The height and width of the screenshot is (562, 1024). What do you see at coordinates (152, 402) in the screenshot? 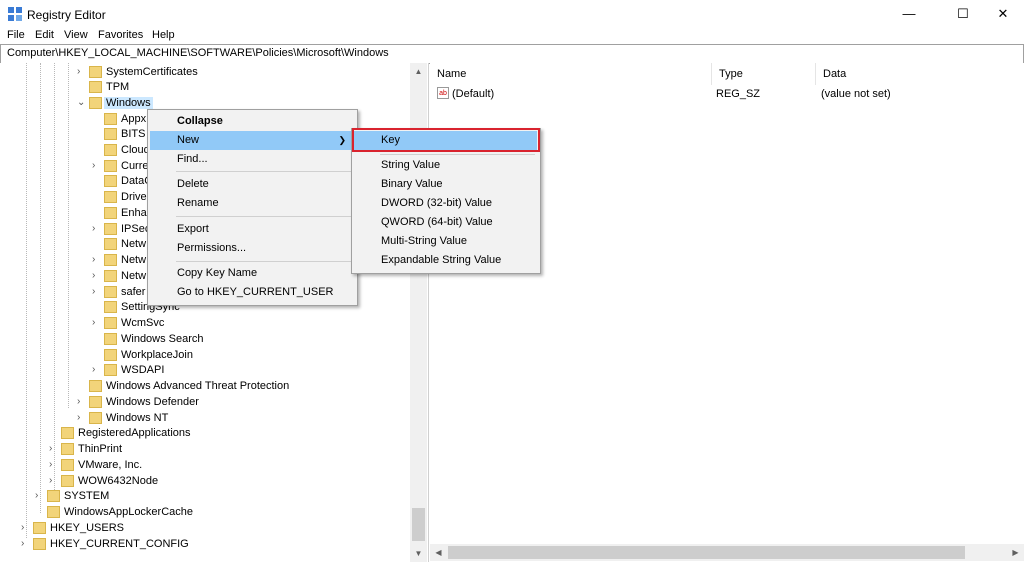
I see `tree-item-label: Windows Defender` at bounding box center [152, 402].